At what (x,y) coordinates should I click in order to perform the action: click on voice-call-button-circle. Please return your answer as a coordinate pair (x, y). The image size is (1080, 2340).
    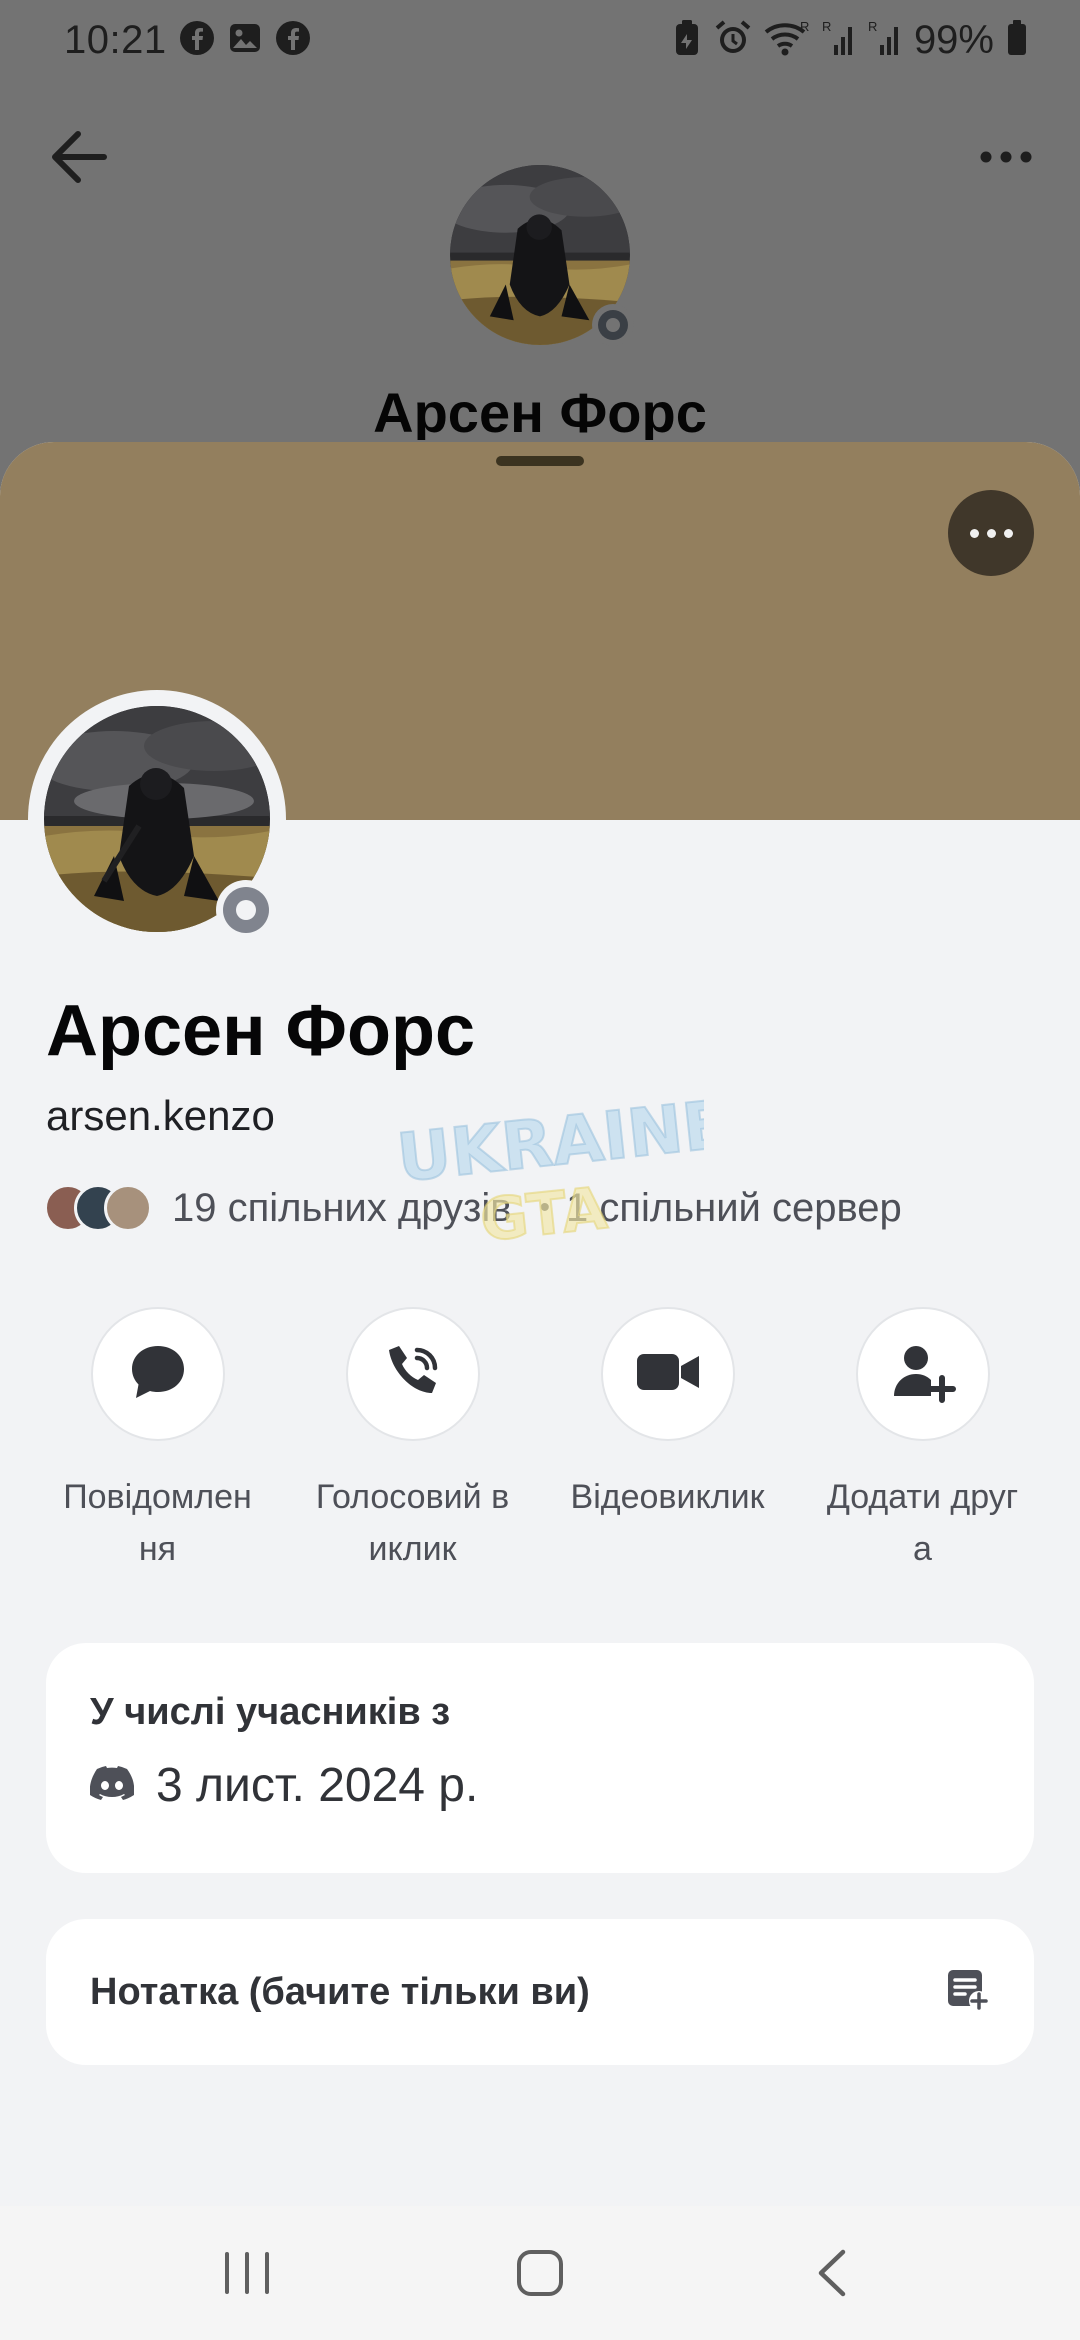
    Looking at the image, I should click on (412, 1374).